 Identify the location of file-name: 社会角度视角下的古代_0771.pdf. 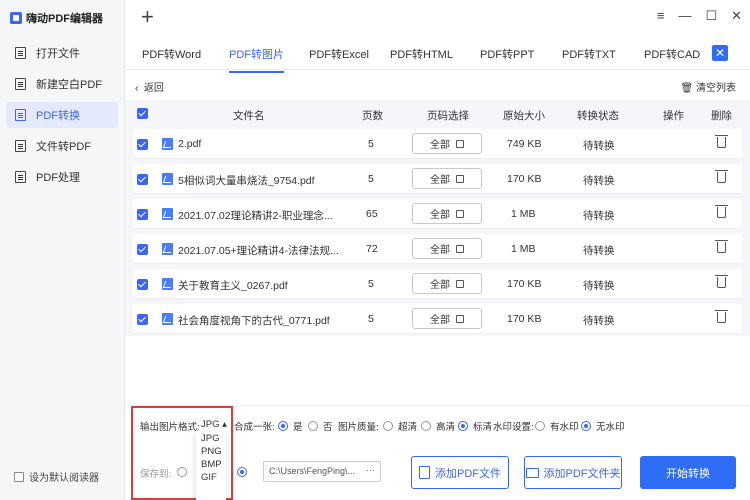
(254, 321).